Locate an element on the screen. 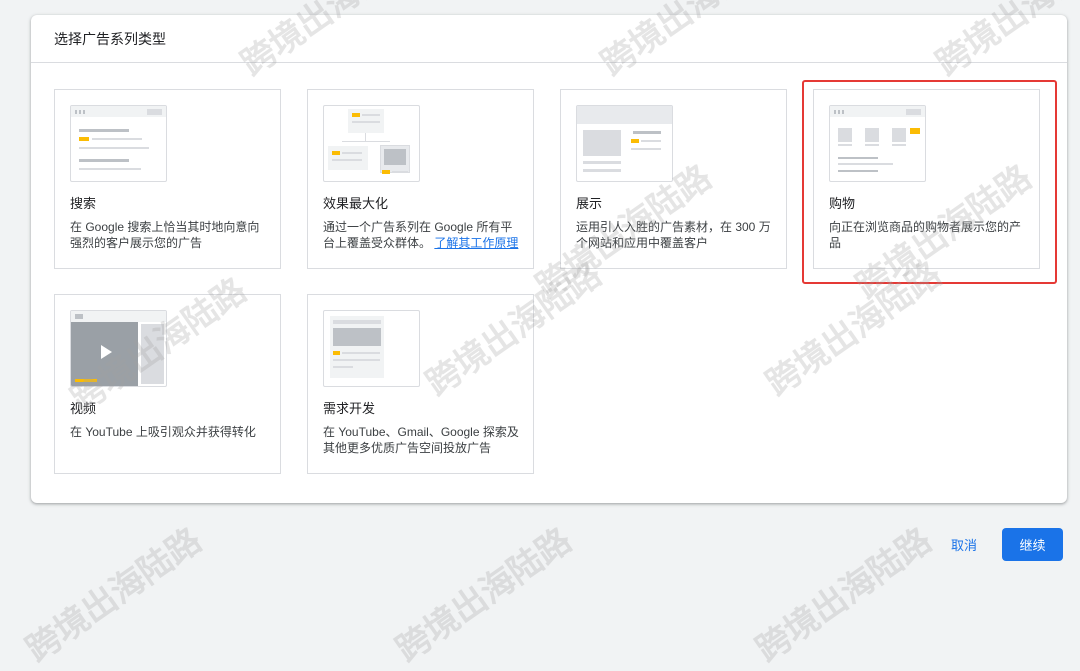 The height and width of the screenshot is (671, 1080). card-description: 运用引人入胜的广告素材，在 300 万个网站和应用中覆盖客户 is located at coordinates (673, 235).